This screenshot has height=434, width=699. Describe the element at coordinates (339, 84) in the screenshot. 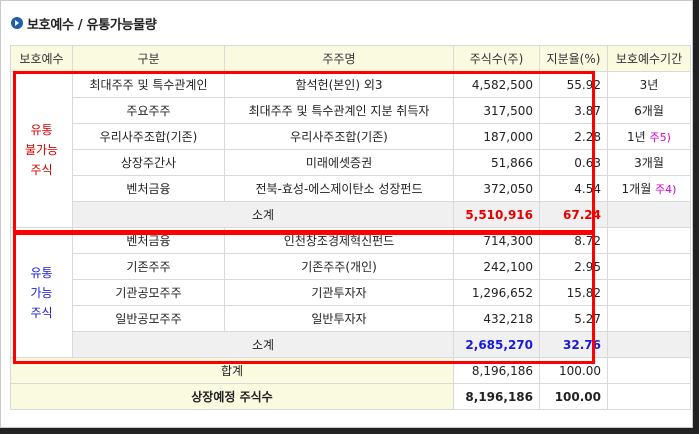

I see `cell-holder: 함석헌(본인) 외3` at that location.